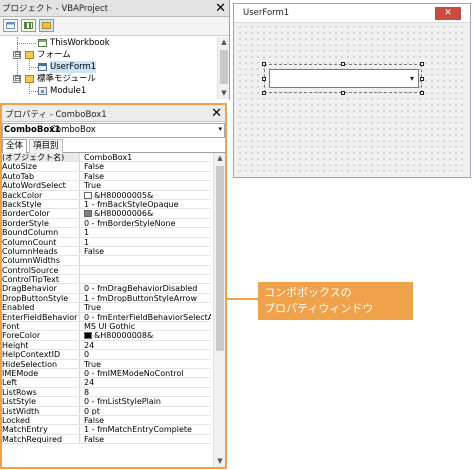 This screenshot has width=474, height=470. What do you see at coordinates (113, 130) in the screenshot?
I see `object-selector: ComboBox1 ComboBox ▾` at bounding box center [113, 130].